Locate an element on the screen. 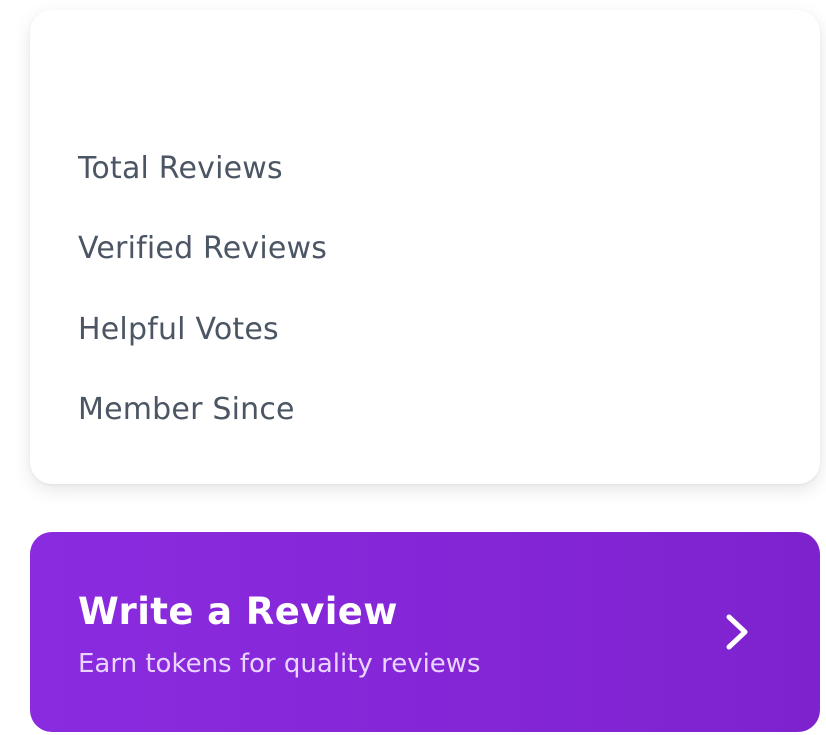 The width and height of the screenshot is (826, 735). stat-row-helpful-votes: Helpful Votes is located at coordinates (425, 329).